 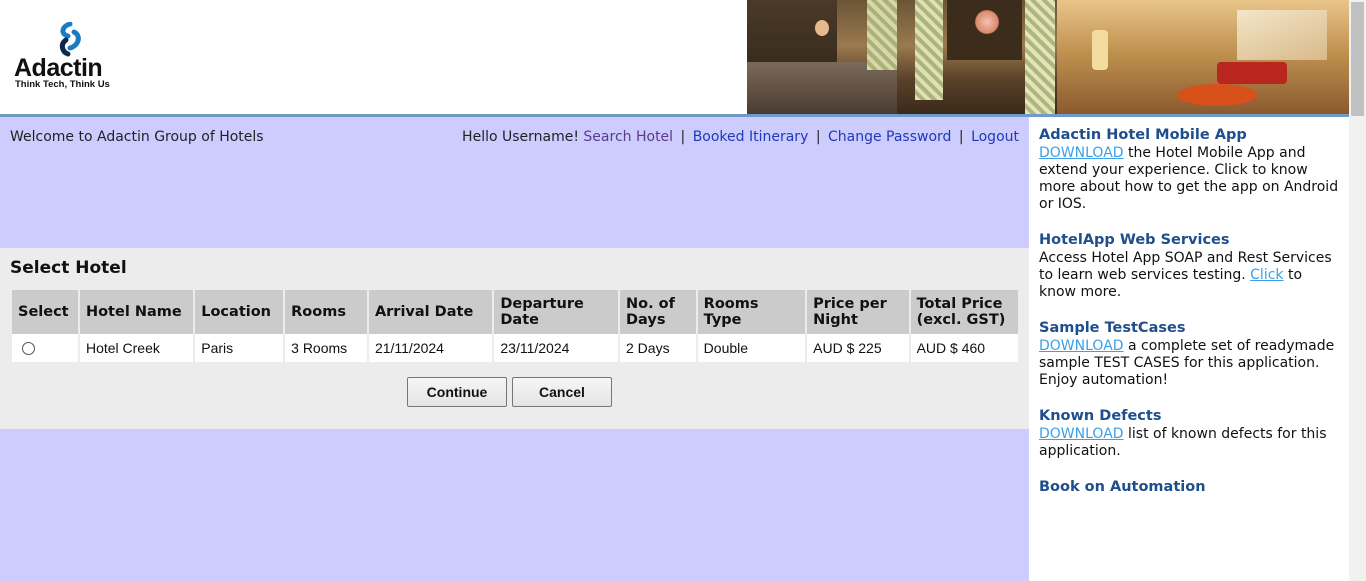 I want to click on column-header: Select, so click(x=45, y=312).